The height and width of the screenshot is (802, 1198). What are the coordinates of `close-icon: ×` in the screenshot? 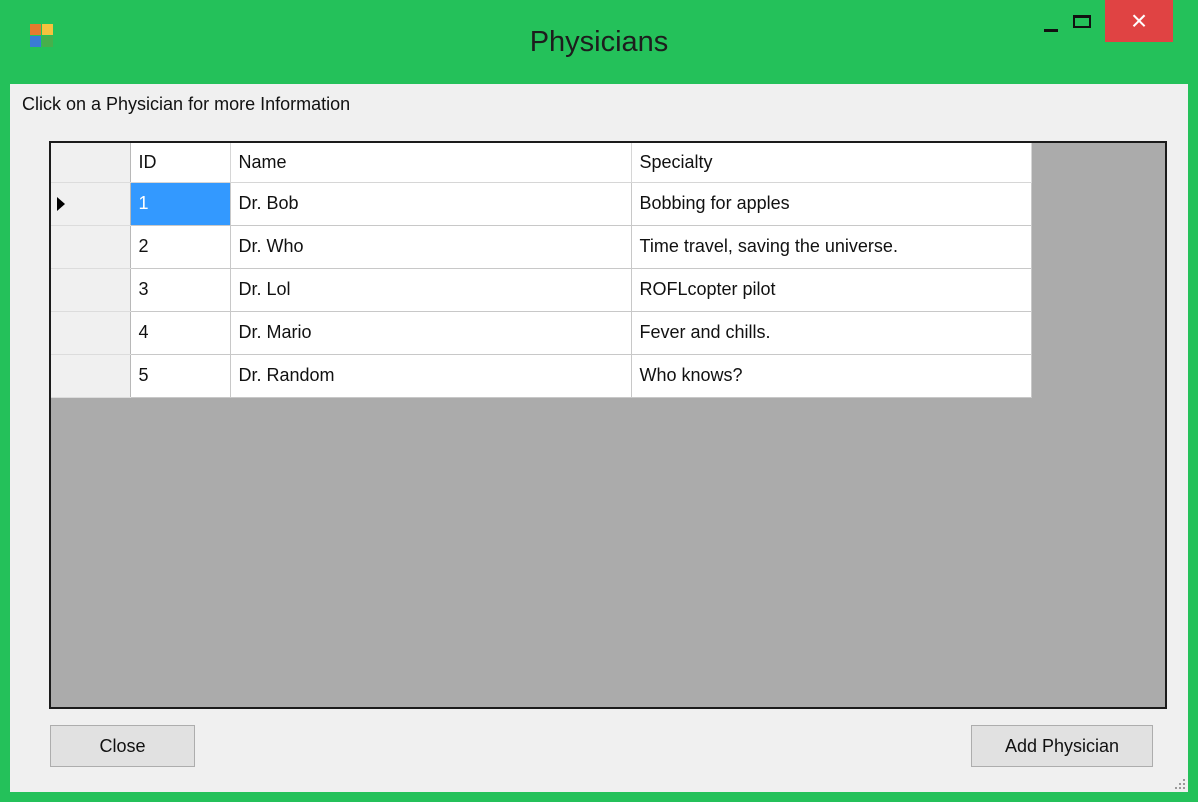 It's located at (1139, 21).